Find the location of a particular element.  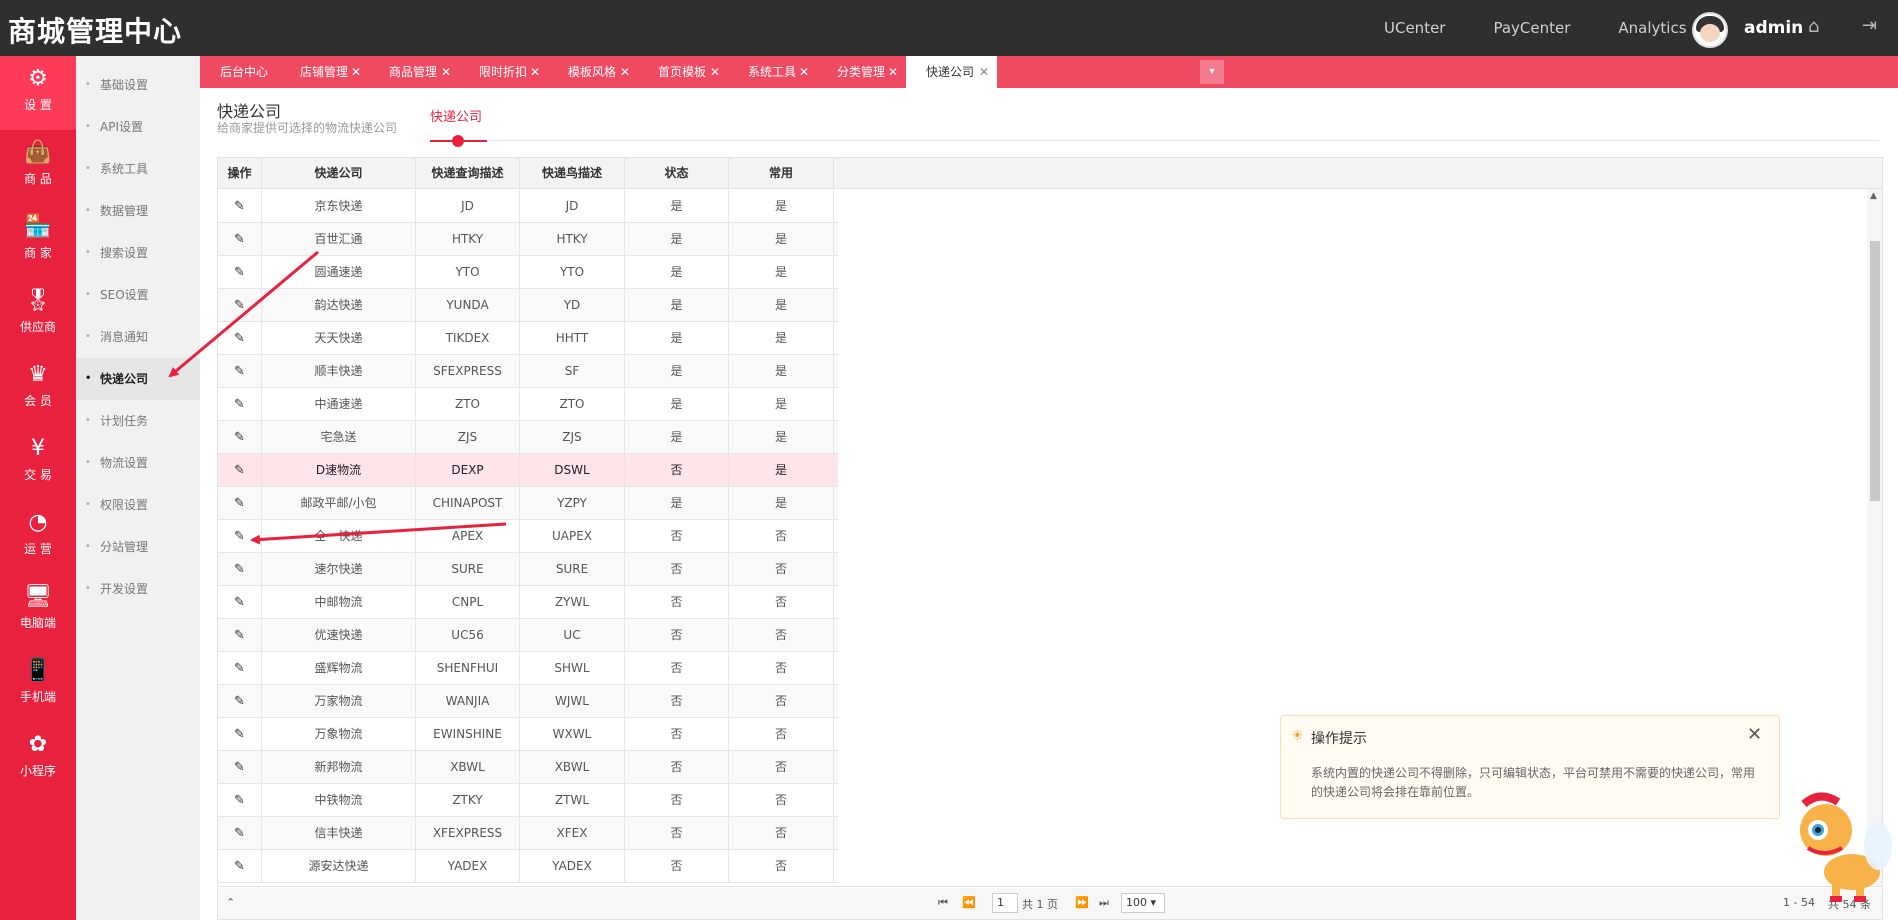

collapse-icon: ⌃ is located at coordinates (230, 902).